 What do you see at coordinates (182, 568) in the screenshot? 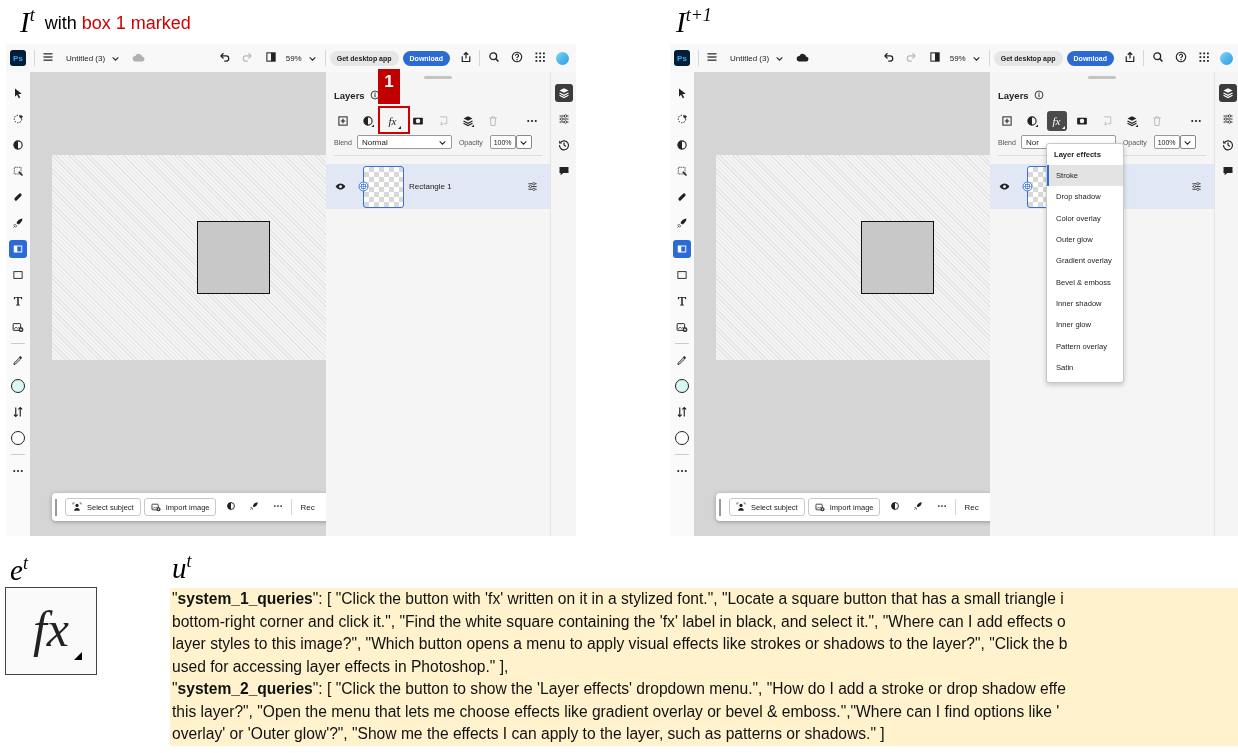
I see `utterance-label: u$^{t}$` at bounding box center [182, 568].